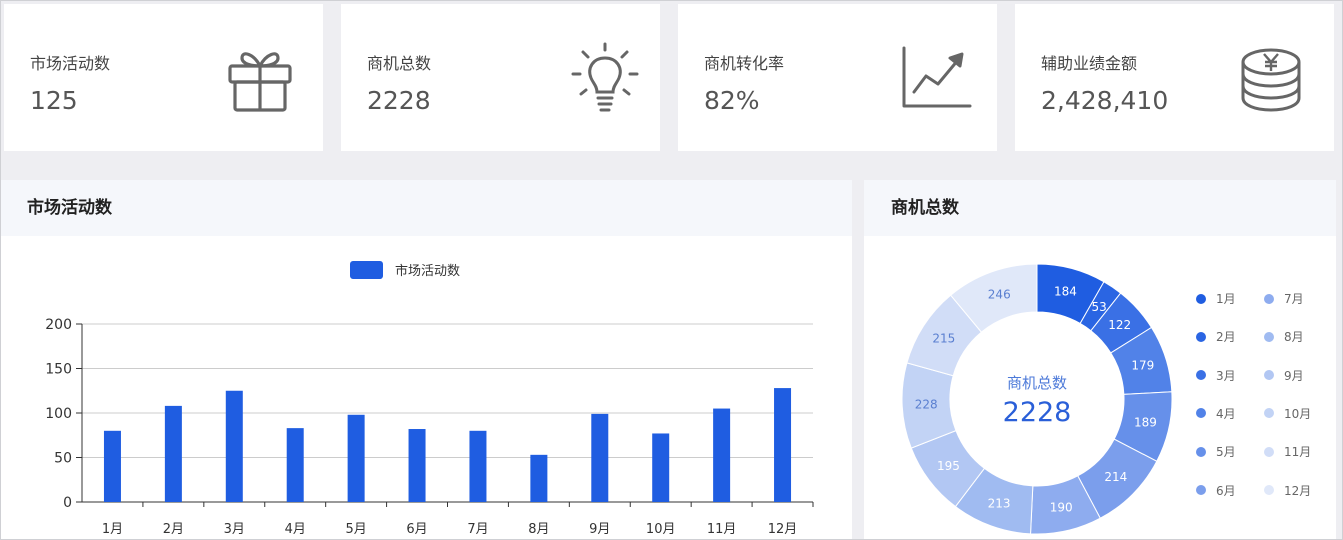  I want to click on legend-label: 7月, so click(1294, 299).